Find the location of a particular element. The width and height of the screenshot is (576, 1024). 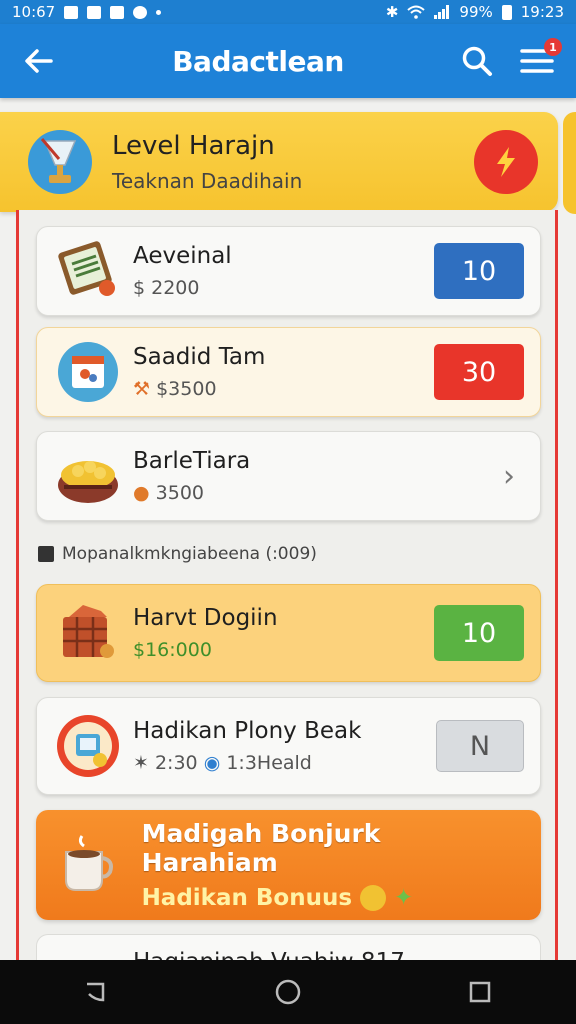

system-nav-bar is located at coordinates (288, 992).